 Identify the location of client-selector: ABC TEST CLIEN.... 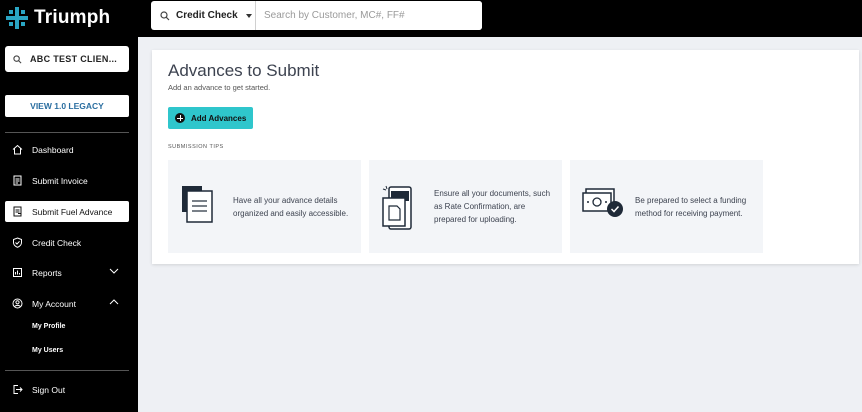
(67, 59).